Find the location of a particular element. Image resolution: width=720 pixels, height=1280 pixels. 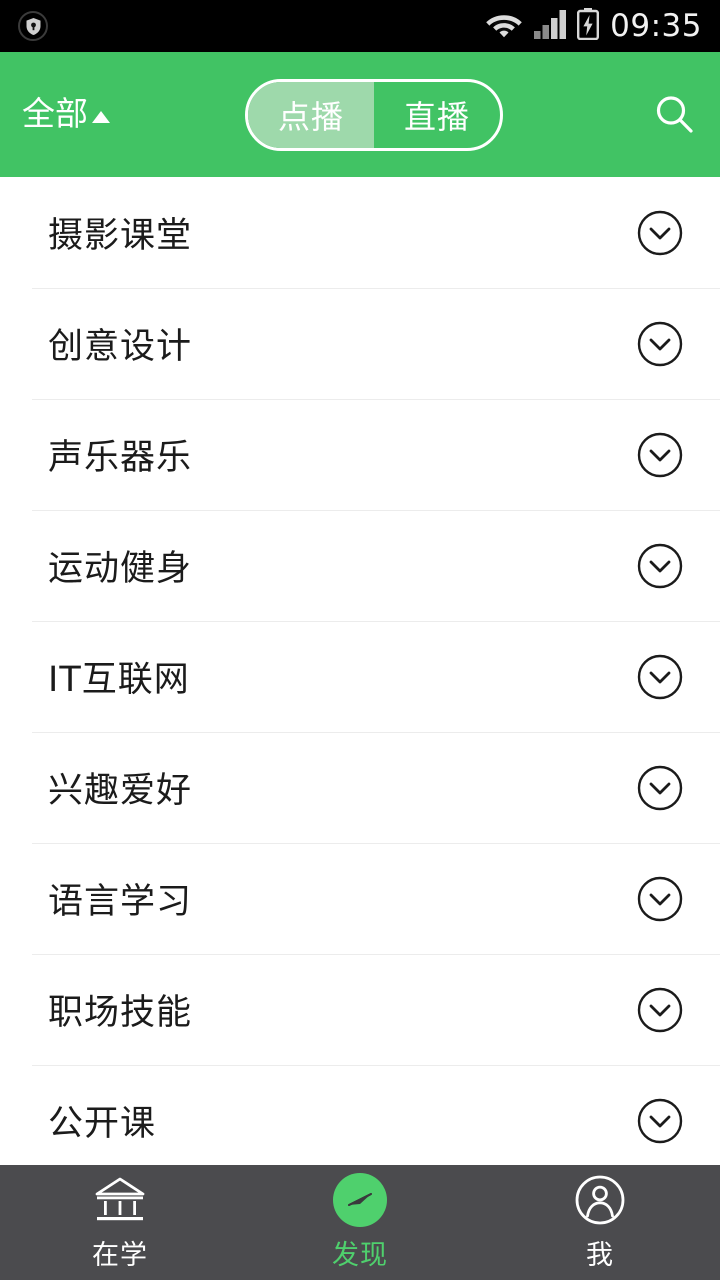

filter-all-button: 全部 is located at coordinates (66, 114).